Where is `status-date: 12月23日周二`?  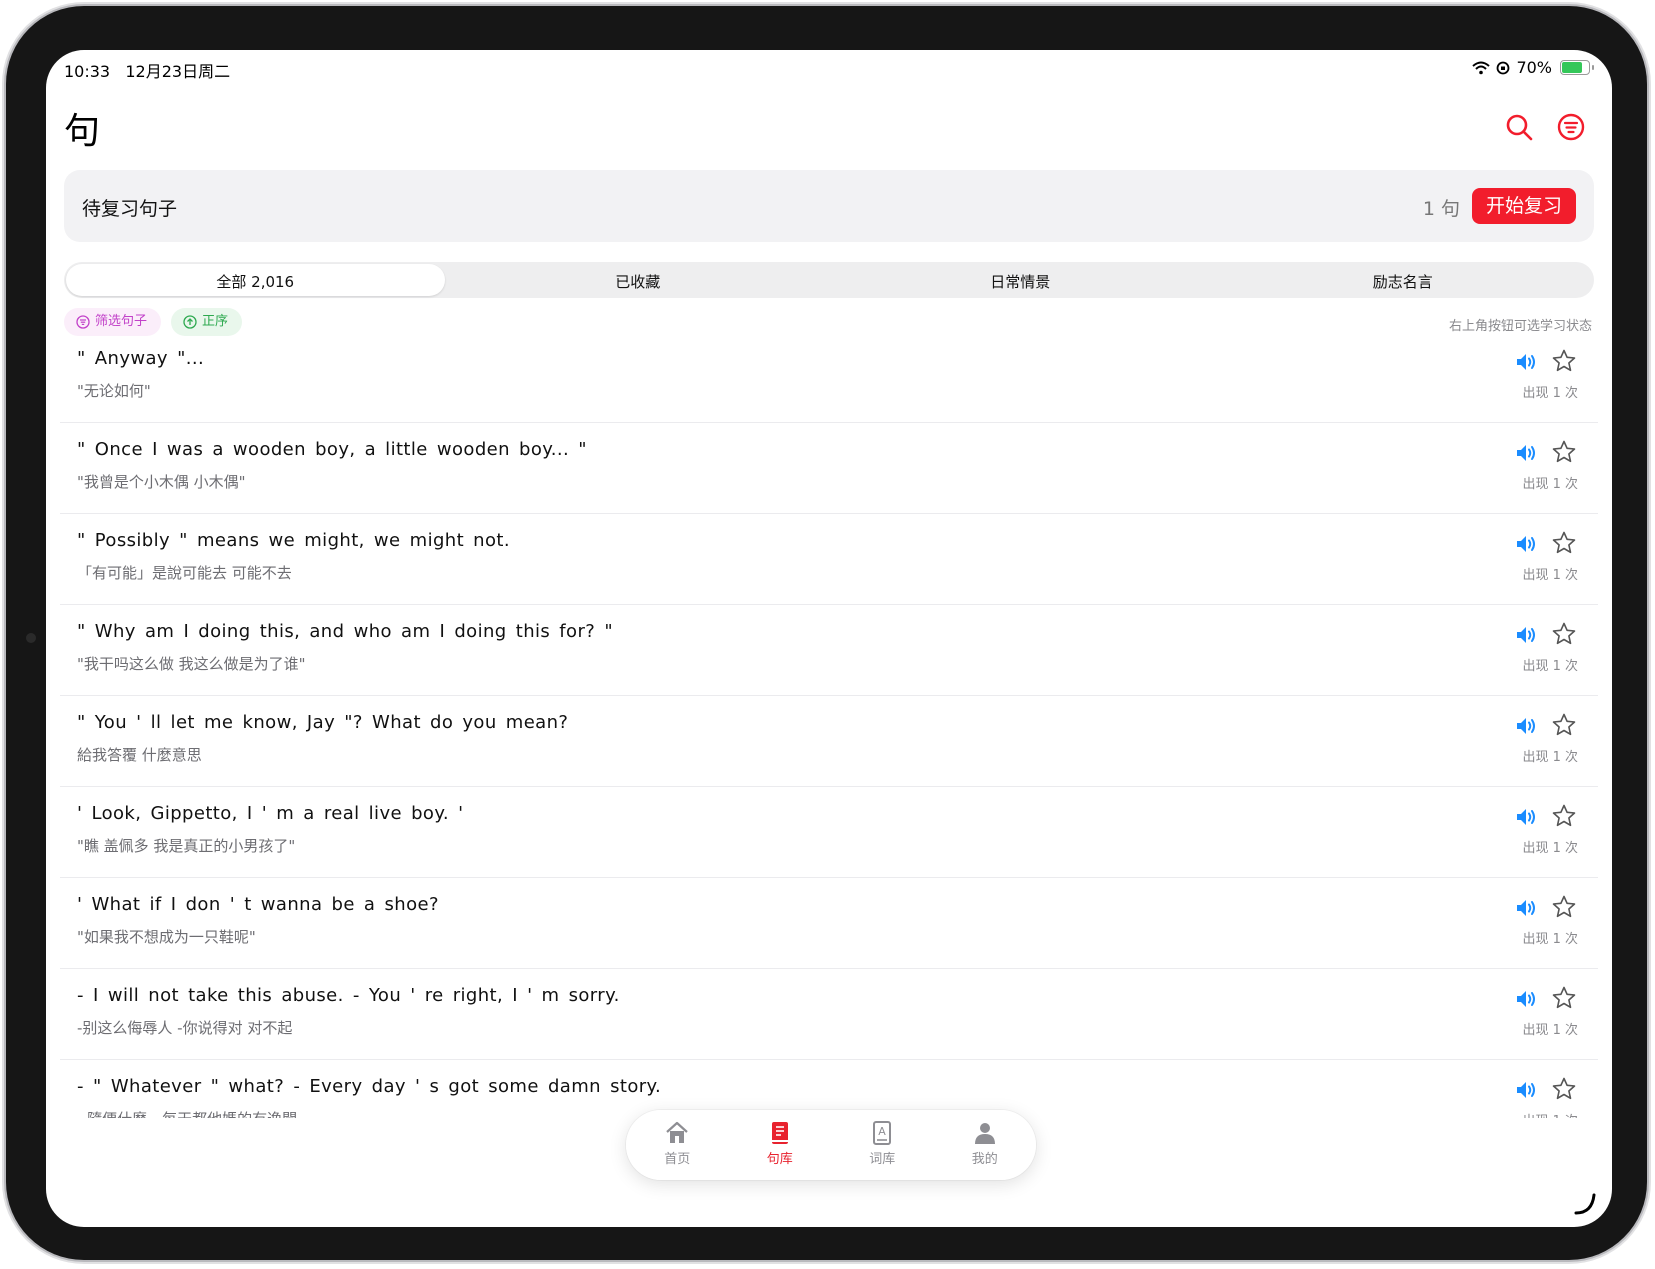
status-date: 12月23日周二 is located at coordinates (178, 71).